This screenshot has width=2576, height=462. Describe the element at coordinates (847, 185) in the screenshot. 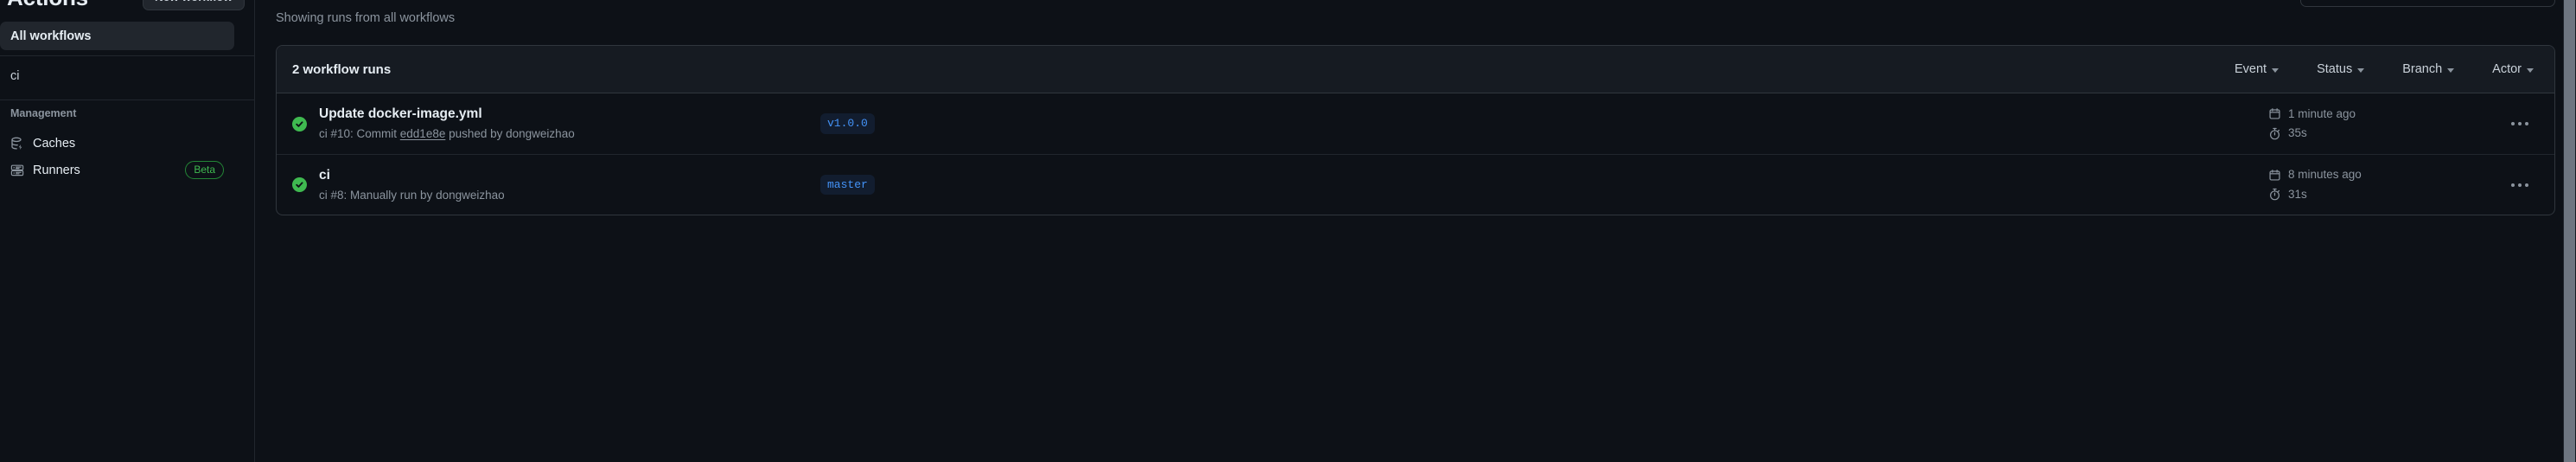

I see `ref-badge: master` at that location.